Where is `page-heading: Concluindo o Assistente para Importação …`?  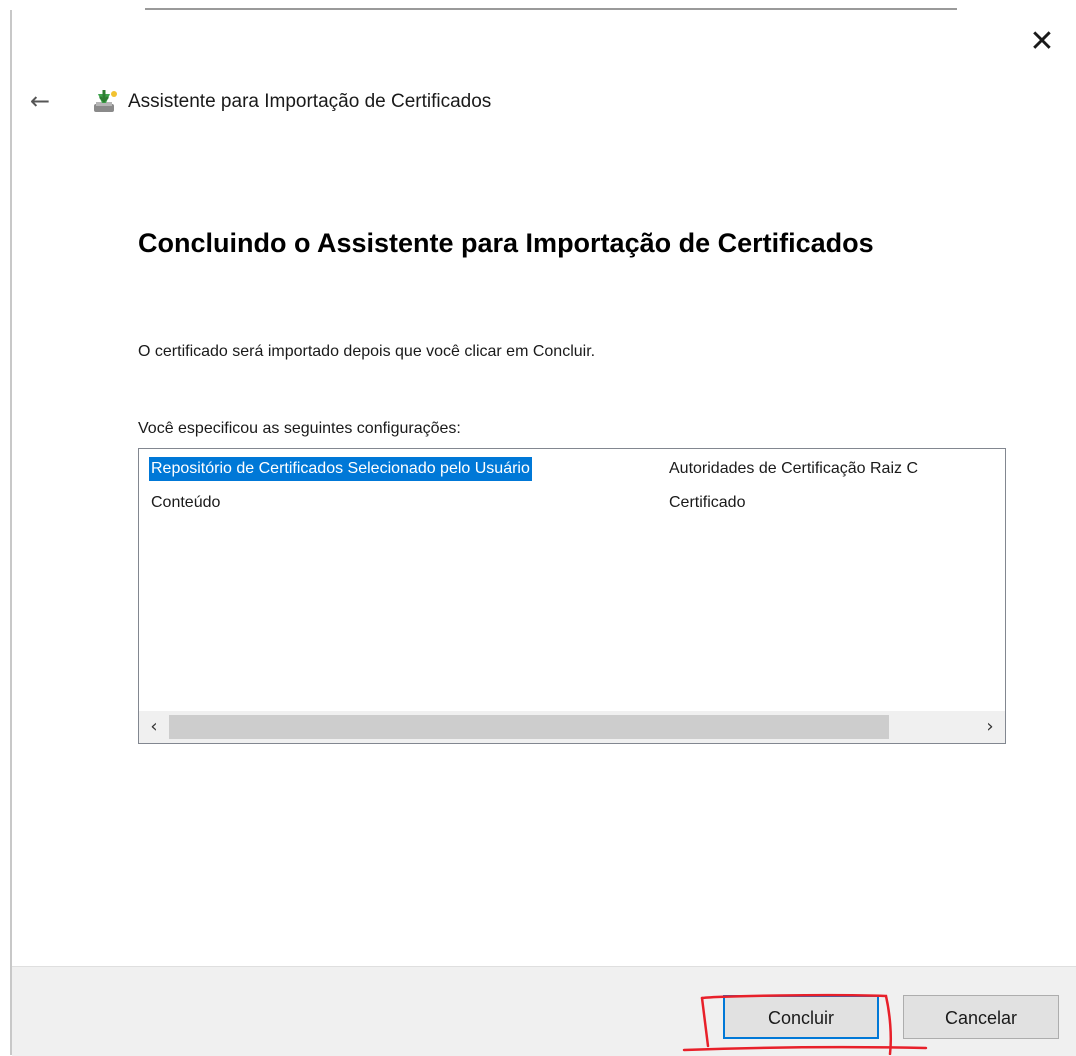 page-heading: Concluindo o Assistente para Importação … is located at coordinates (506, 243).